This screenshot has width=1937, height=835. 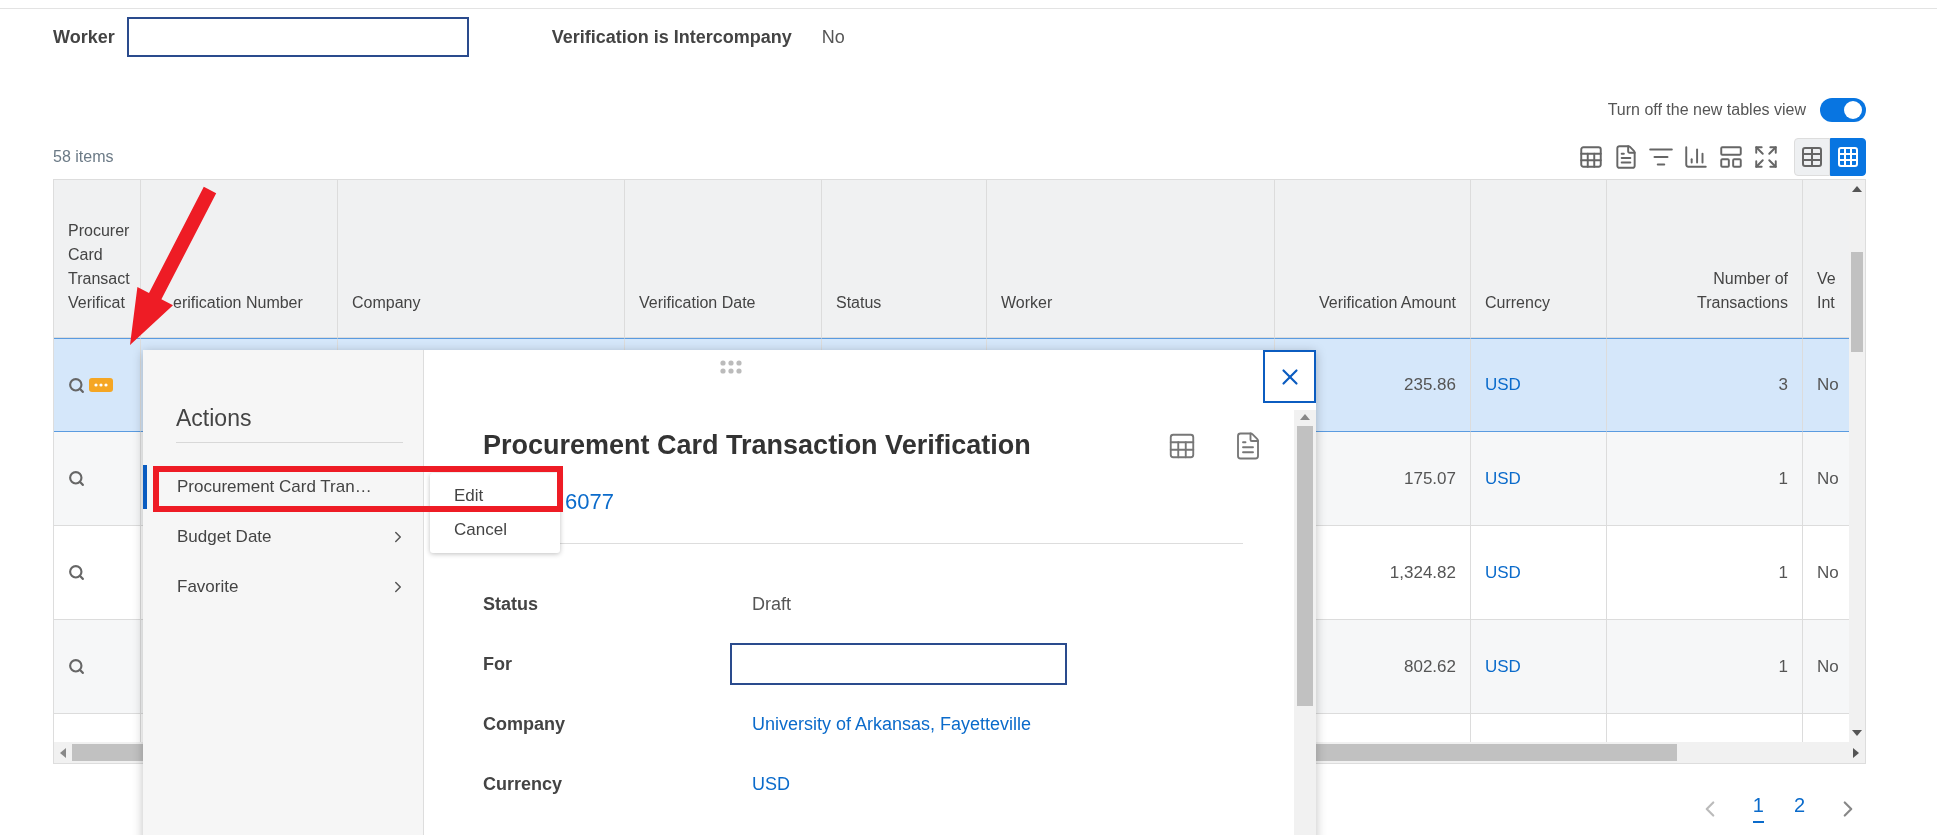 What do you see at coordinates (101, 385) in the screenshot?
I see `dots-icon` at bounding box center [101, 385].